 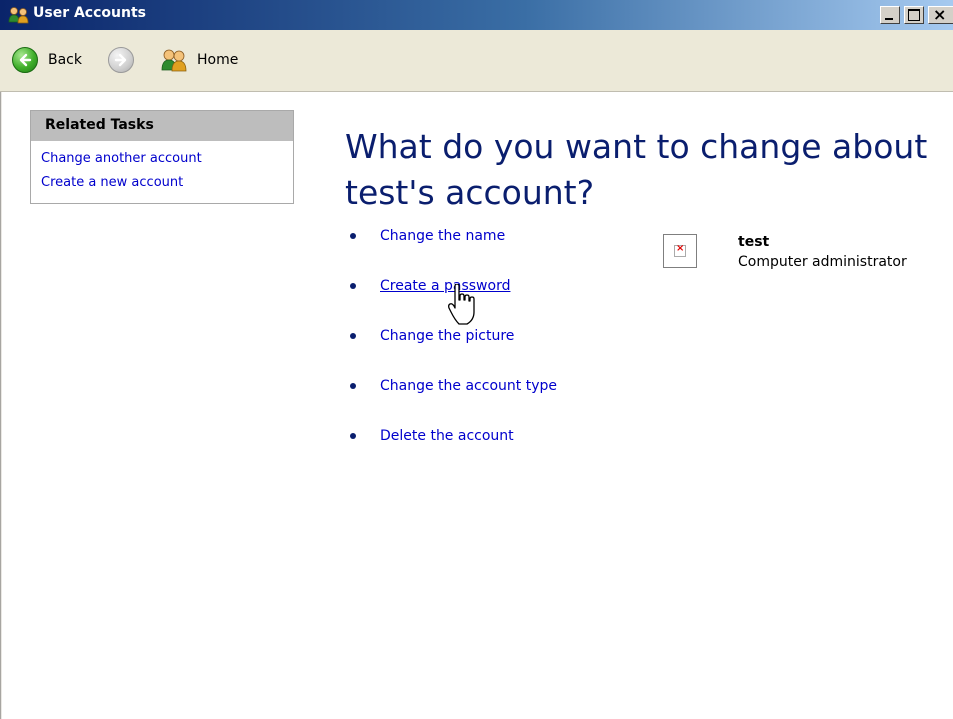 I want to click on back-arrow-icon, so click(x=25, y=60).